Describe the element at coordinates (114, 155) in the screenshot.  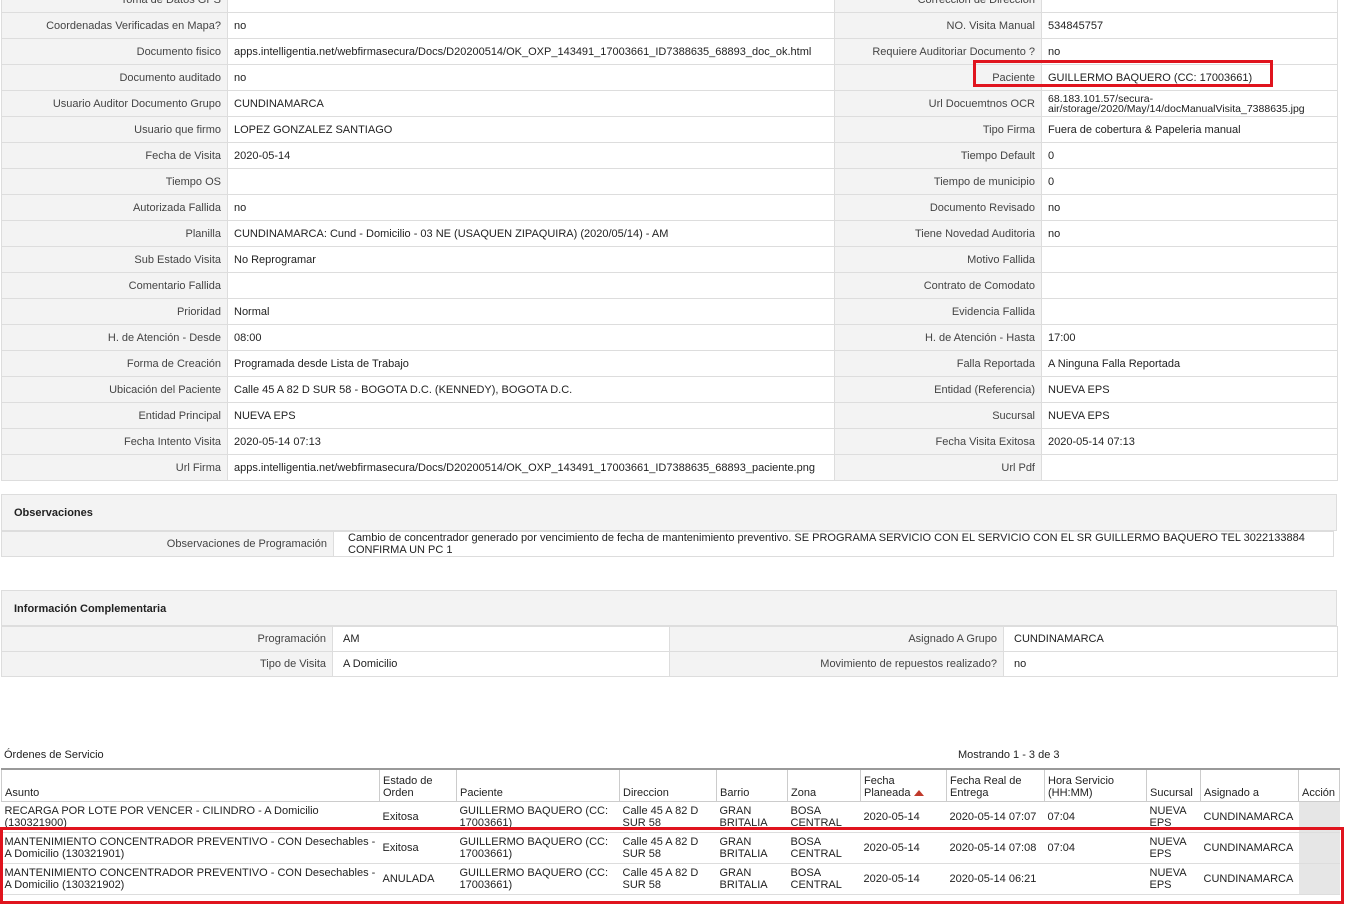
I see `fecha-de-visita-label: Fecha de Visita` at that location.